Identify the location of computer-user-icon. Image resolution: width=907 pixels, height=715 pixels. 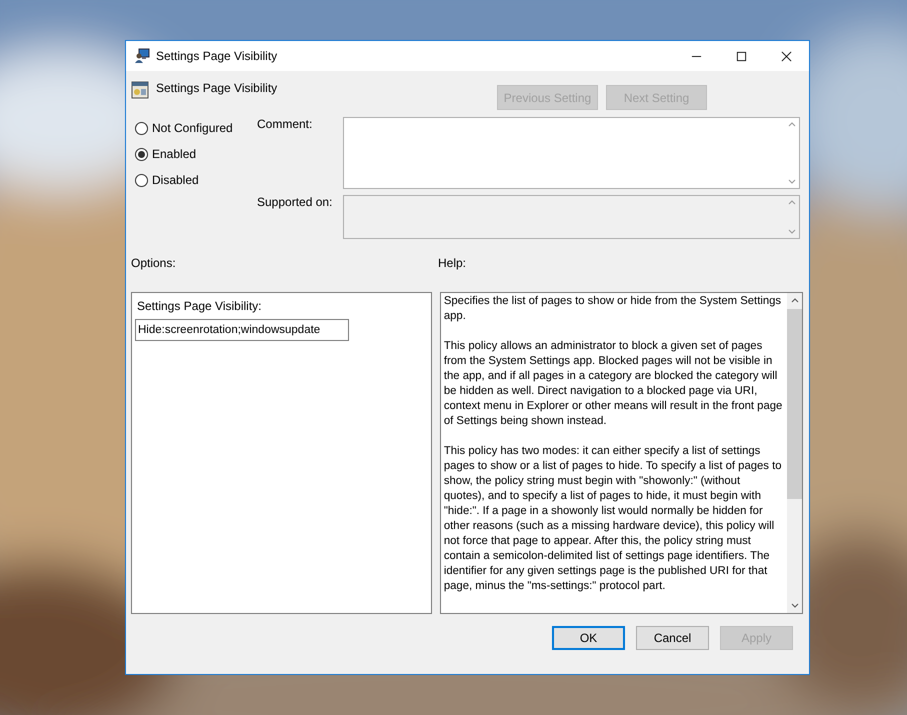
(142, 56).